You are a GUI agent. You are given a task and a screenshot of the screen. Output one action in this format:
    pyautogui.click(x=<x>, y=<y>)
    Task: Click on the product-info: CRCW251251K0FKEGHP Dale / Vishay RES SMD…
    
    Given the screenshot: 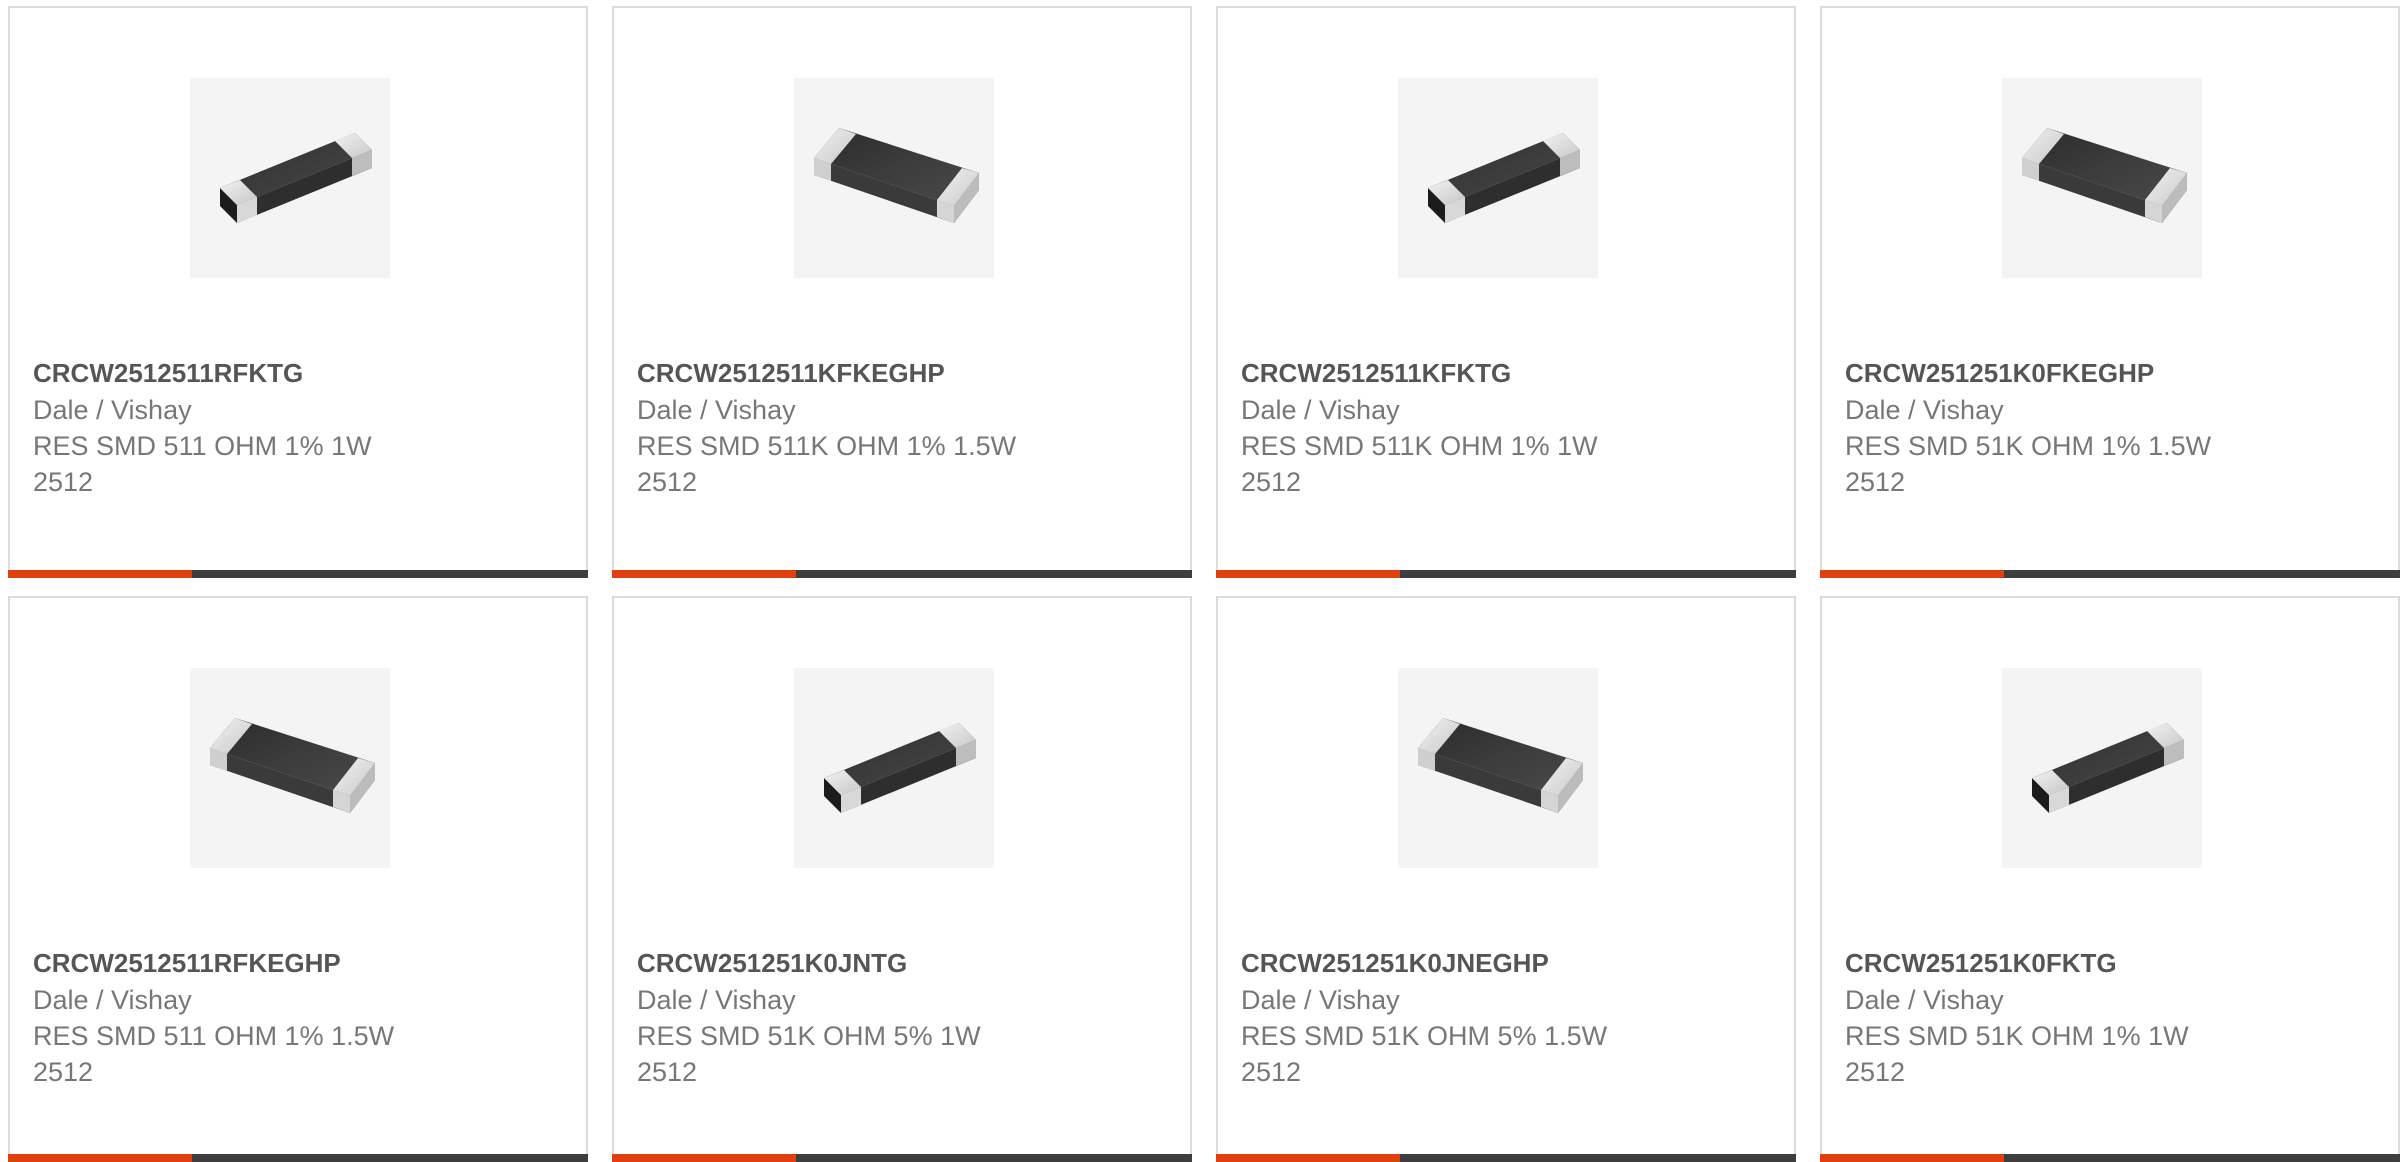 What is the action you would take?
    pyautogui.click(x=2116, y=427)
    